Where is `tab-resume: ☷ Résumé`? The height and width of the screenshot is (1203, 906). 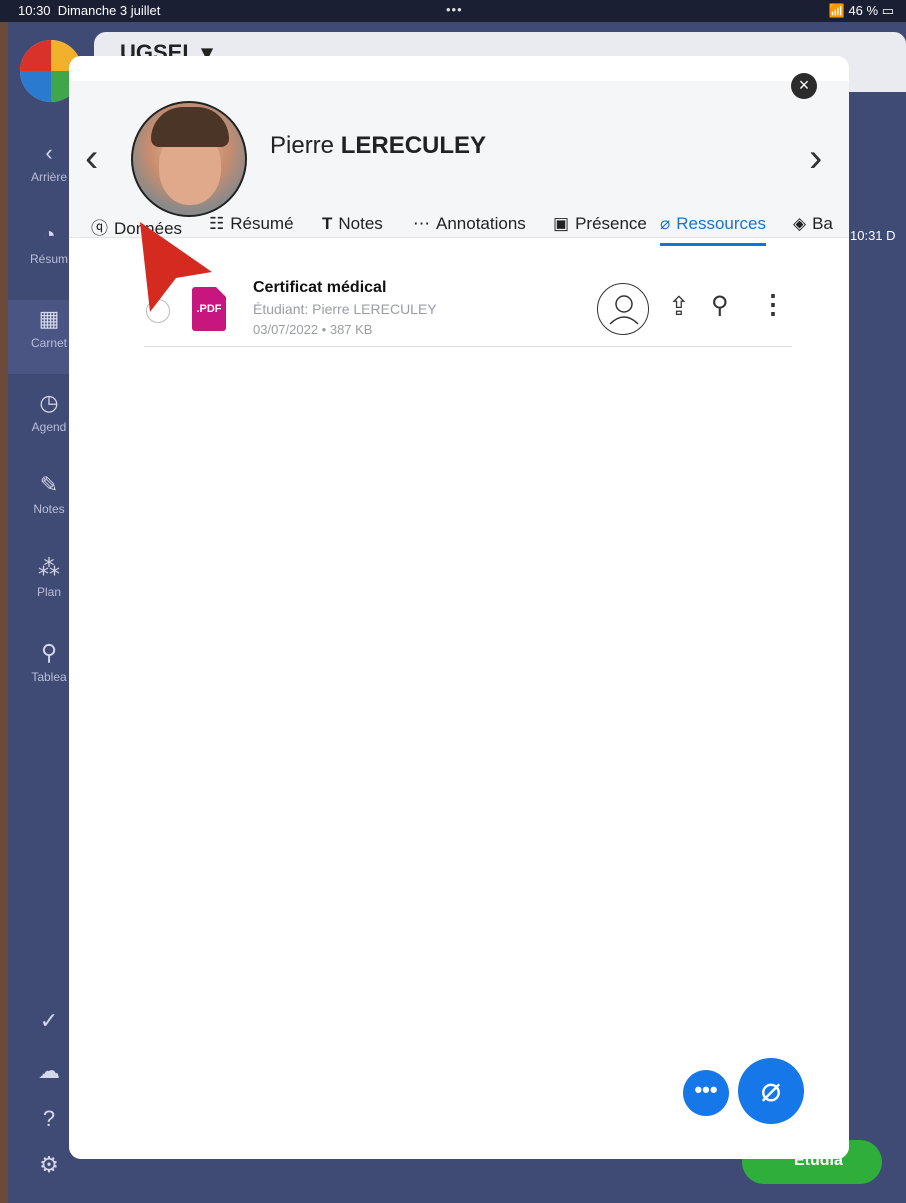
tab-resume: ☷ Résumé is located at coordinates (251, 230).